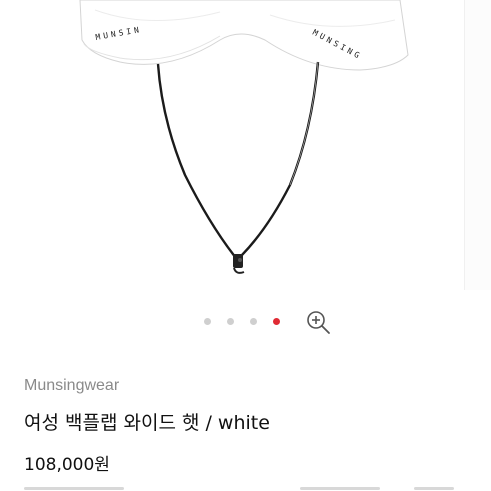  Describe the element at coordinates (245, 486) in the screenshot. I see `cut-off-info-row` at that location.